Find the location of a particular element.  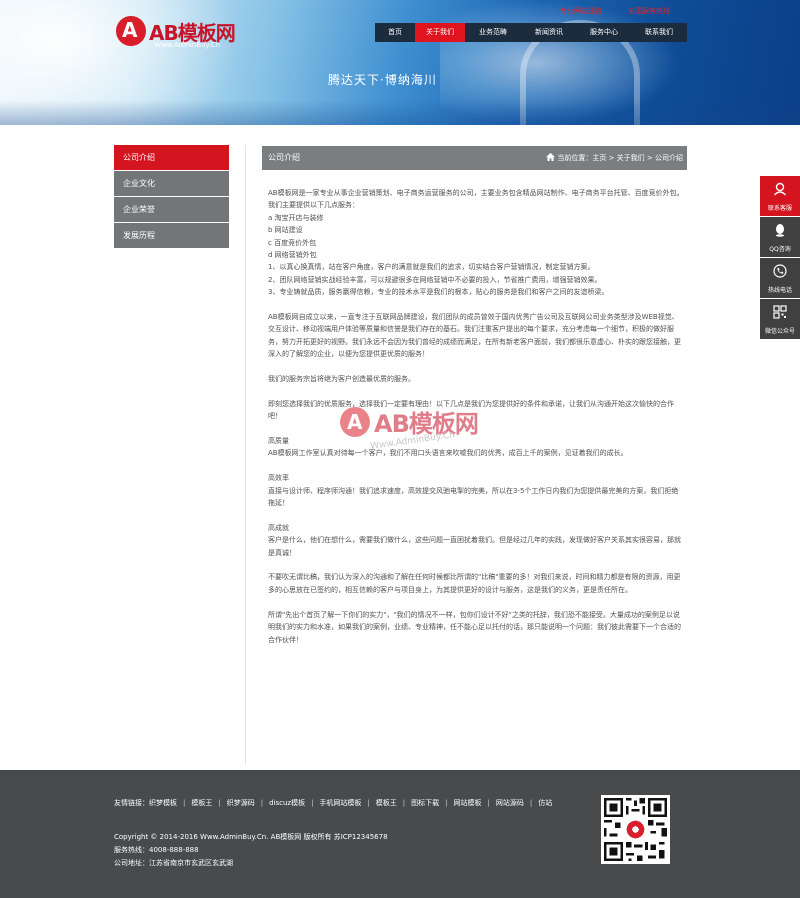

friend-link: 仿站 is located at coordinates (545, 803).